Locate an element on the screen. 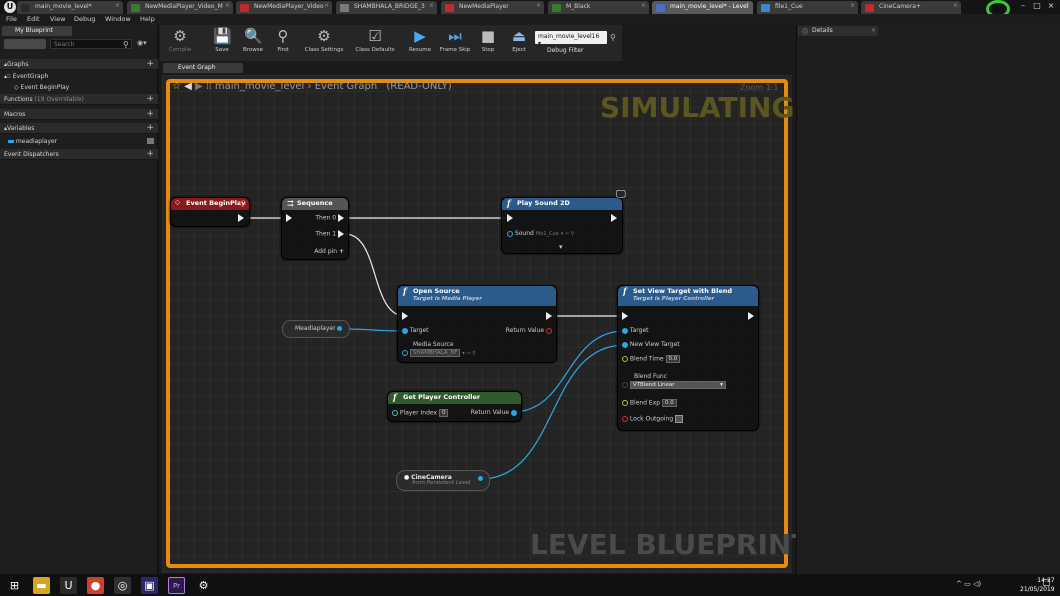 This screenshot has width=1060, height=596. blend-exp-pin: Blend Exp 0.0 is located at coordinates (649, 403).